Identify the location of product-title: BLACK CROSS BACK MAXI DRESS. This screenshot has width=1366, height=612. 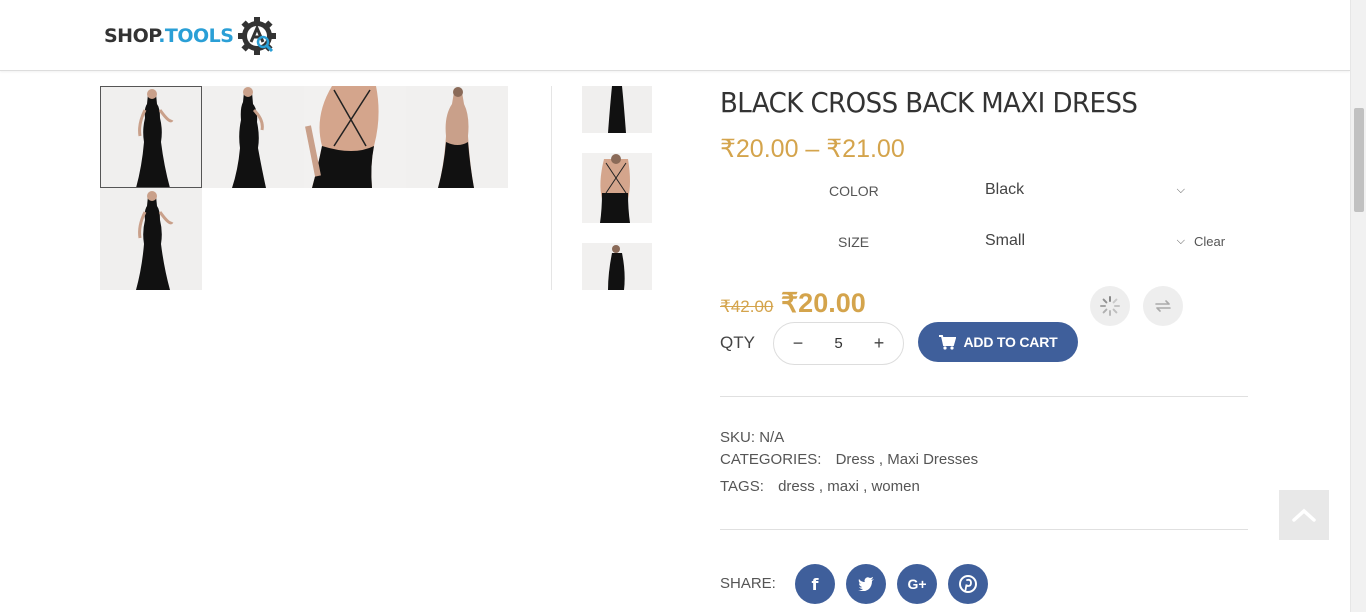
(929, 102).